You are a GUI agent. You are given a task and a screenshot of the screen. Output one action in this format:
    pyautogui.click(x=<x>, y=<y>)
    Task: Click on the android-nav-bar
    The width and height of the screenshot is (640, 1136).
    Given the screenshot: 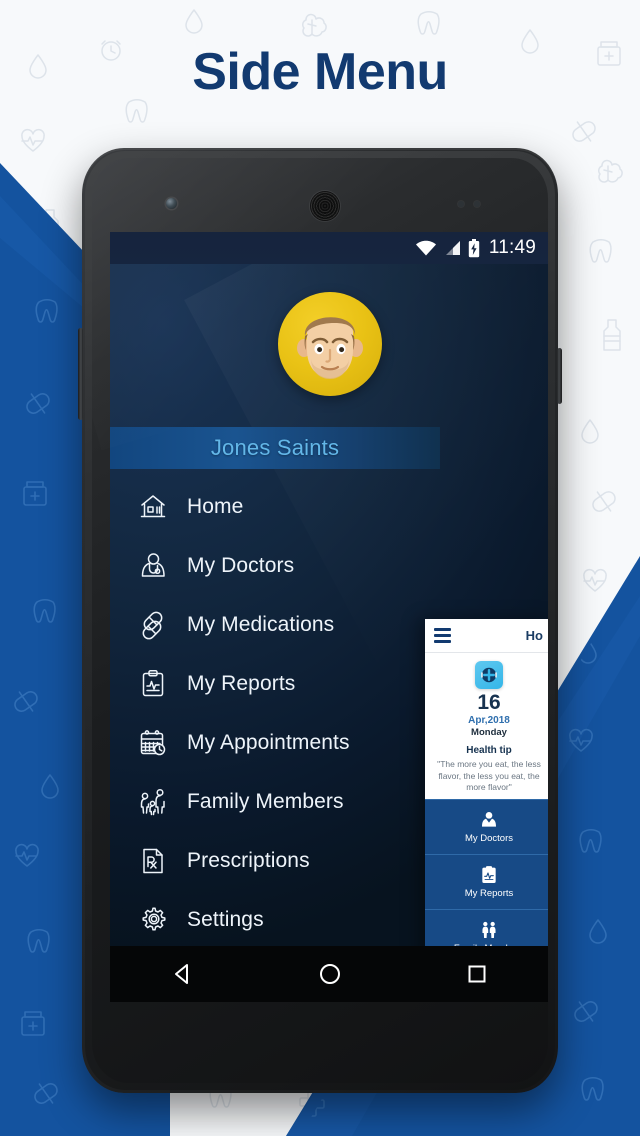 What is the action you would take?
    pyautogui.click(x=329, y=974)
    